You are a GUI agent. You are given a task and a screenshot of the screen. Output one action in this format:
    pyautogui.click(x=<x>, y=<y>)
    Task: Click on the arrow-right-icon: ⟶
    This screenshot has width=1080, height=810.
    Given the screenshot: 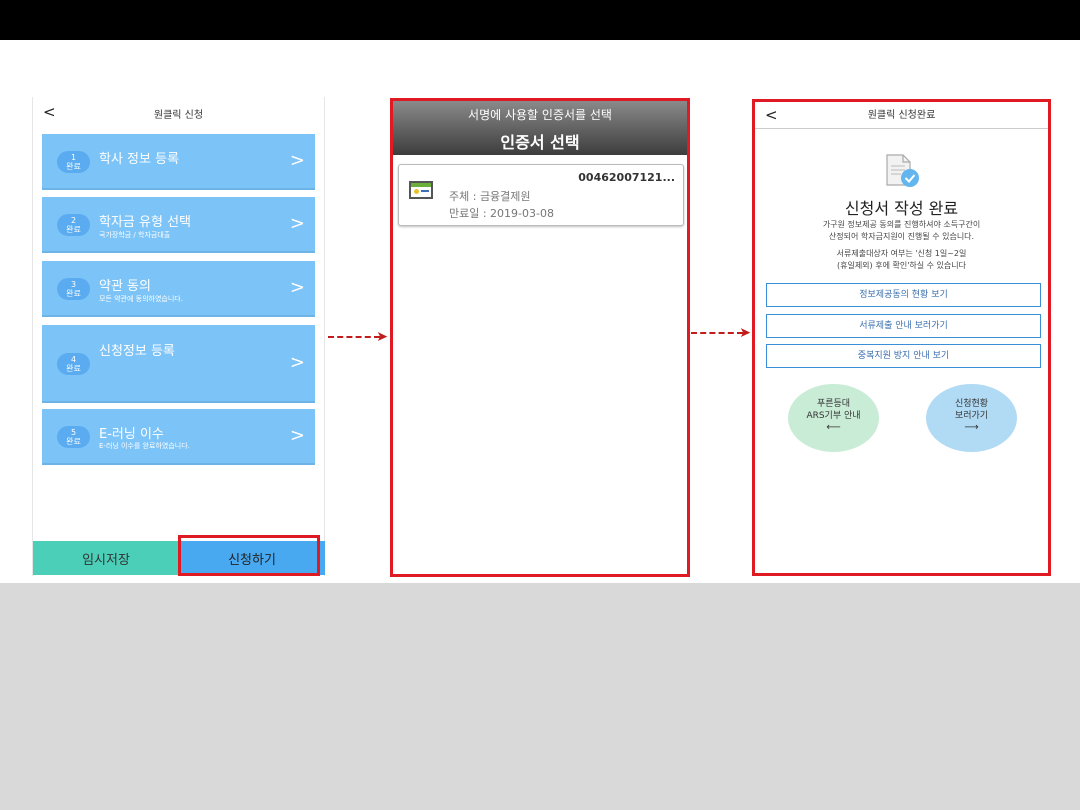 What is the action you would take?
    pyautogui.click(x=971, y=427)
    